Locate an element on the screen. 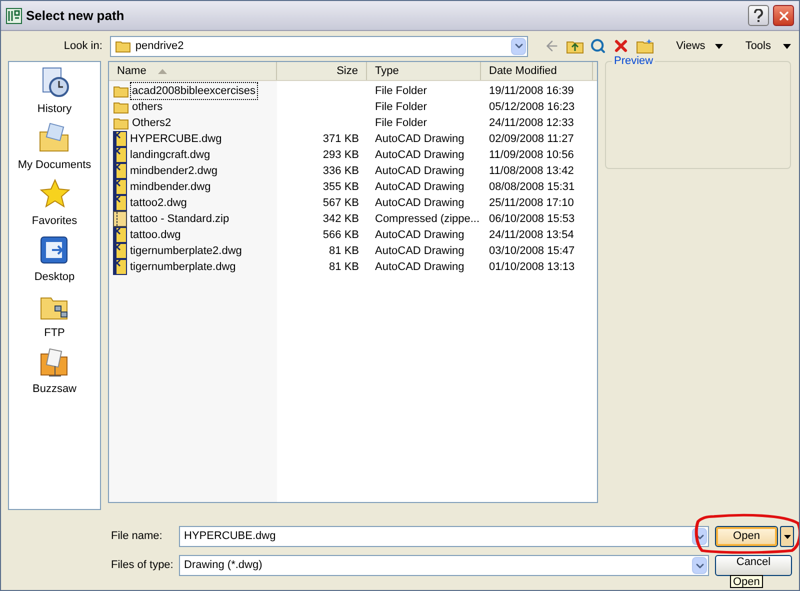 The height and width of the screenshot is (591, 800). file-name: tattoo2.dwg is located at coordinates (158, 203).